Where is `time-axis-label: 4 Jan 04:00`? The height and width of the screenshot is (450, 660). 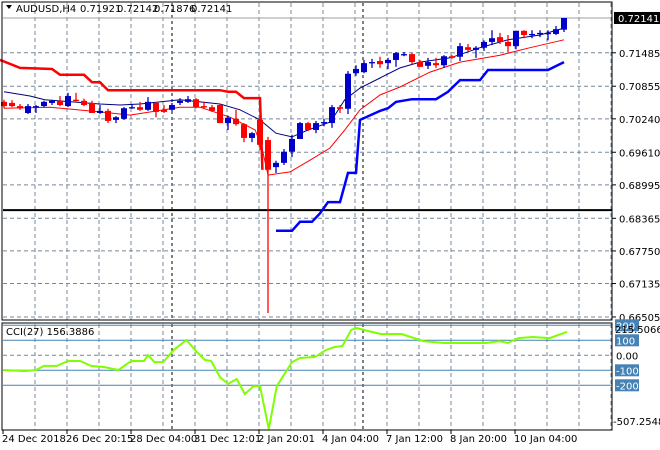 time-axis-label: 4 Jan 04:00 is located at coordinates (350, 439).